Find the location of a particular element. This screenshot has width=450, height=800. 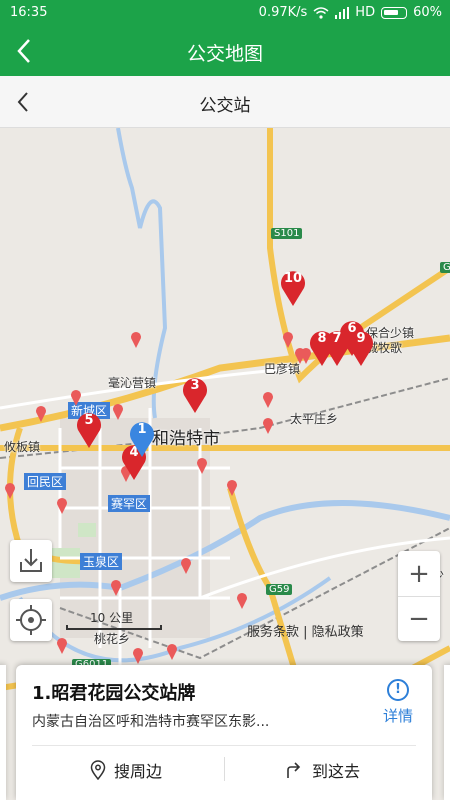

zoom-control: + − is located at coordinates (419, 596).